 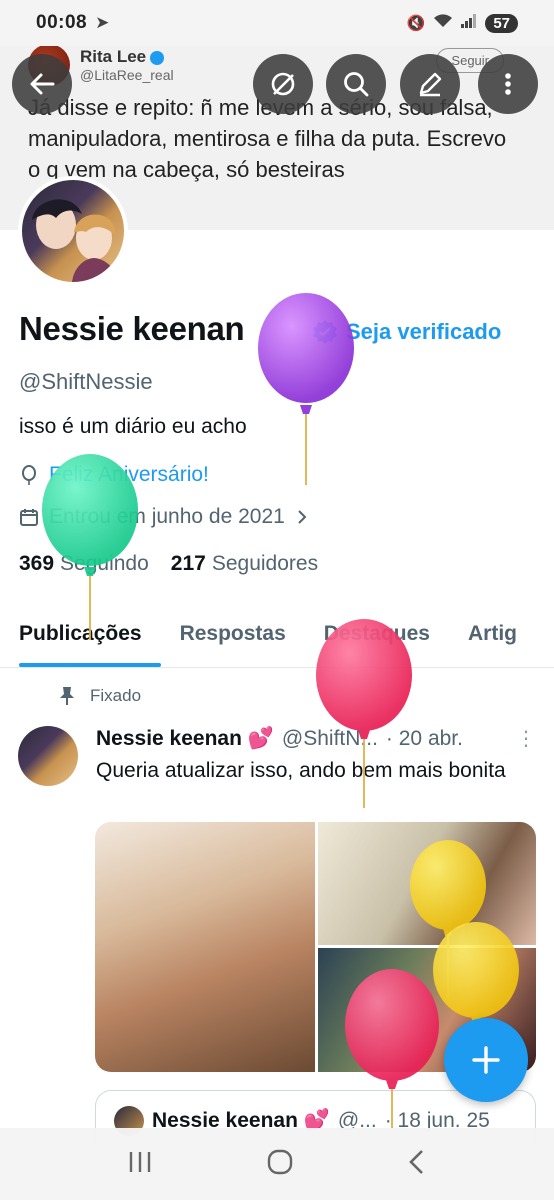 I want to click on back-button, so click(x=42, y=84).